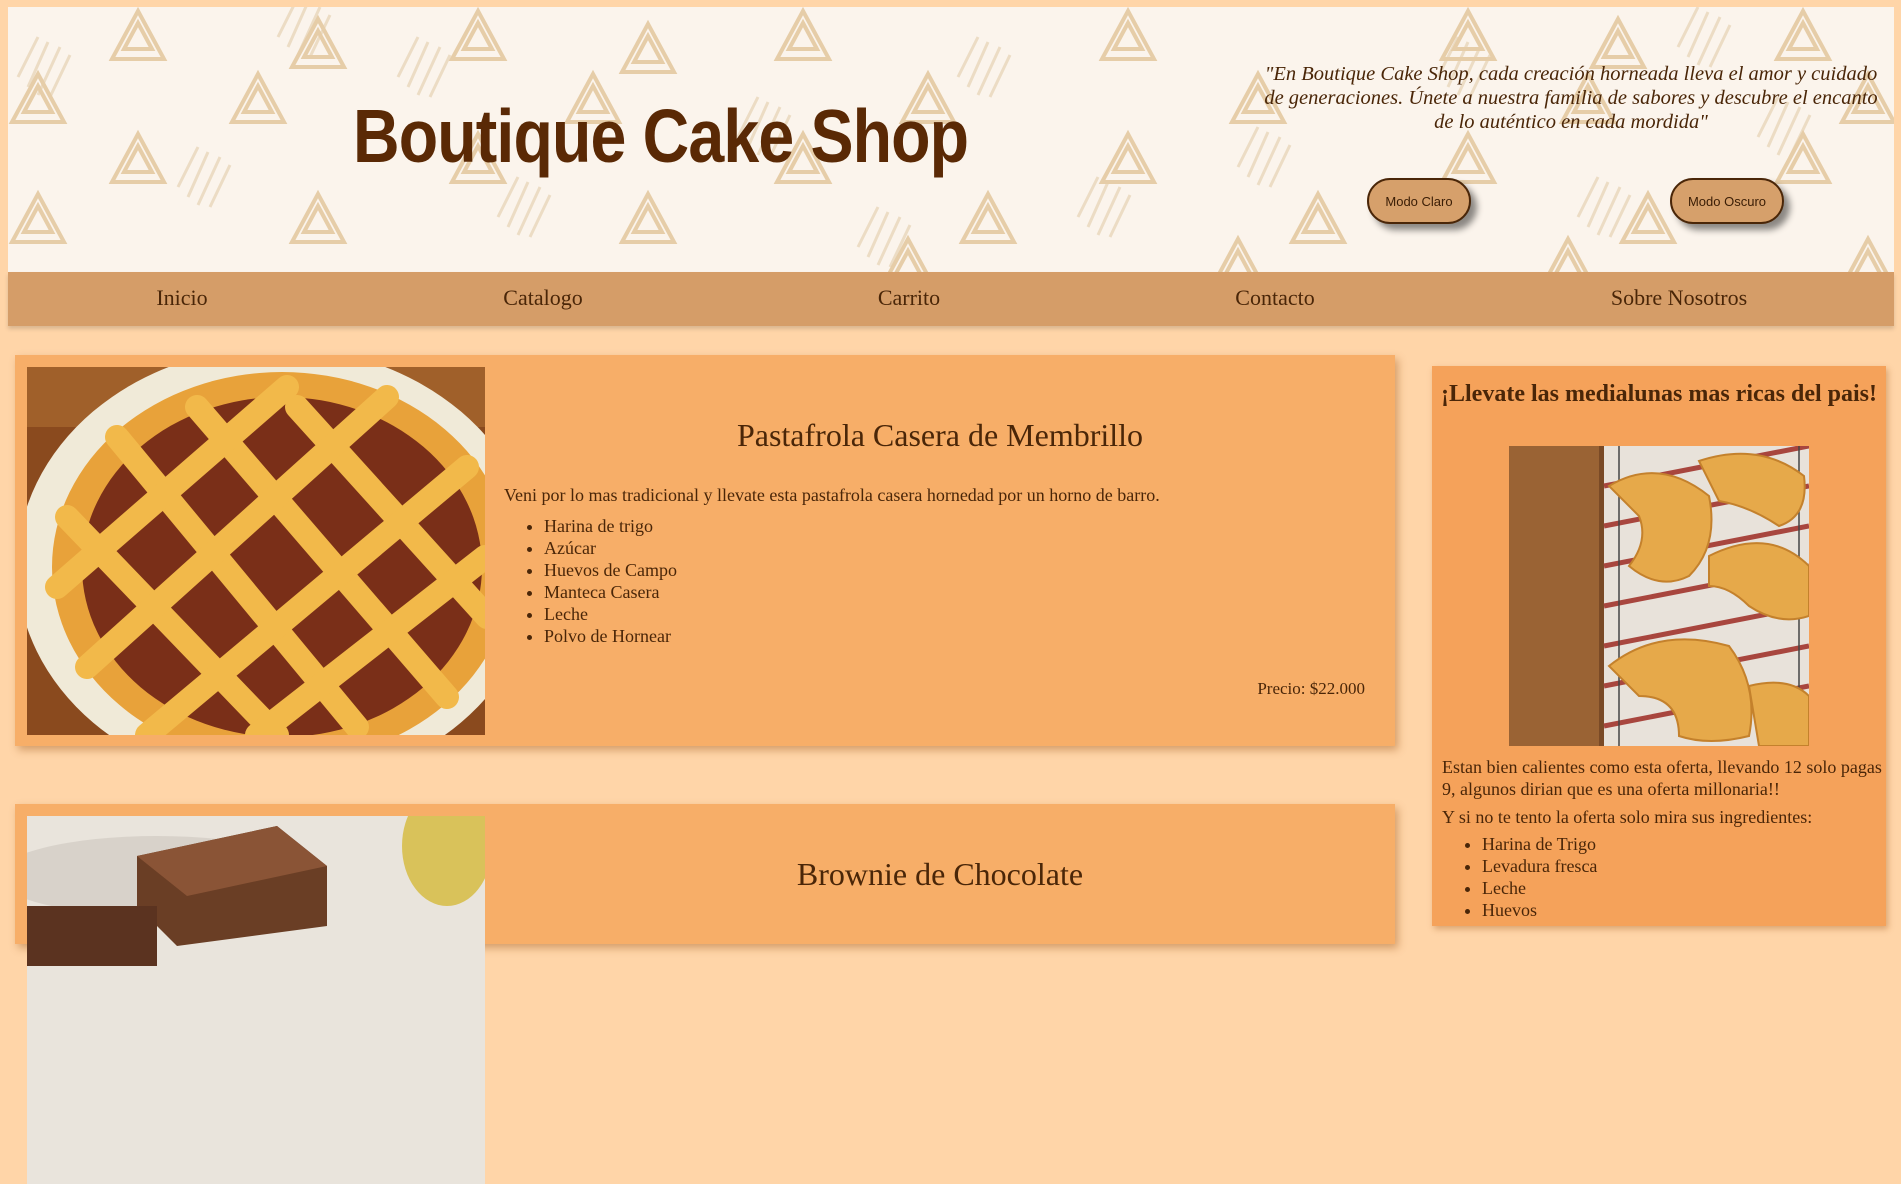 This screenshot has width=1901, height=1184. I want to click on nav-item-sobre-nosotros: Sobre Nosotros, so click(1679, 298).